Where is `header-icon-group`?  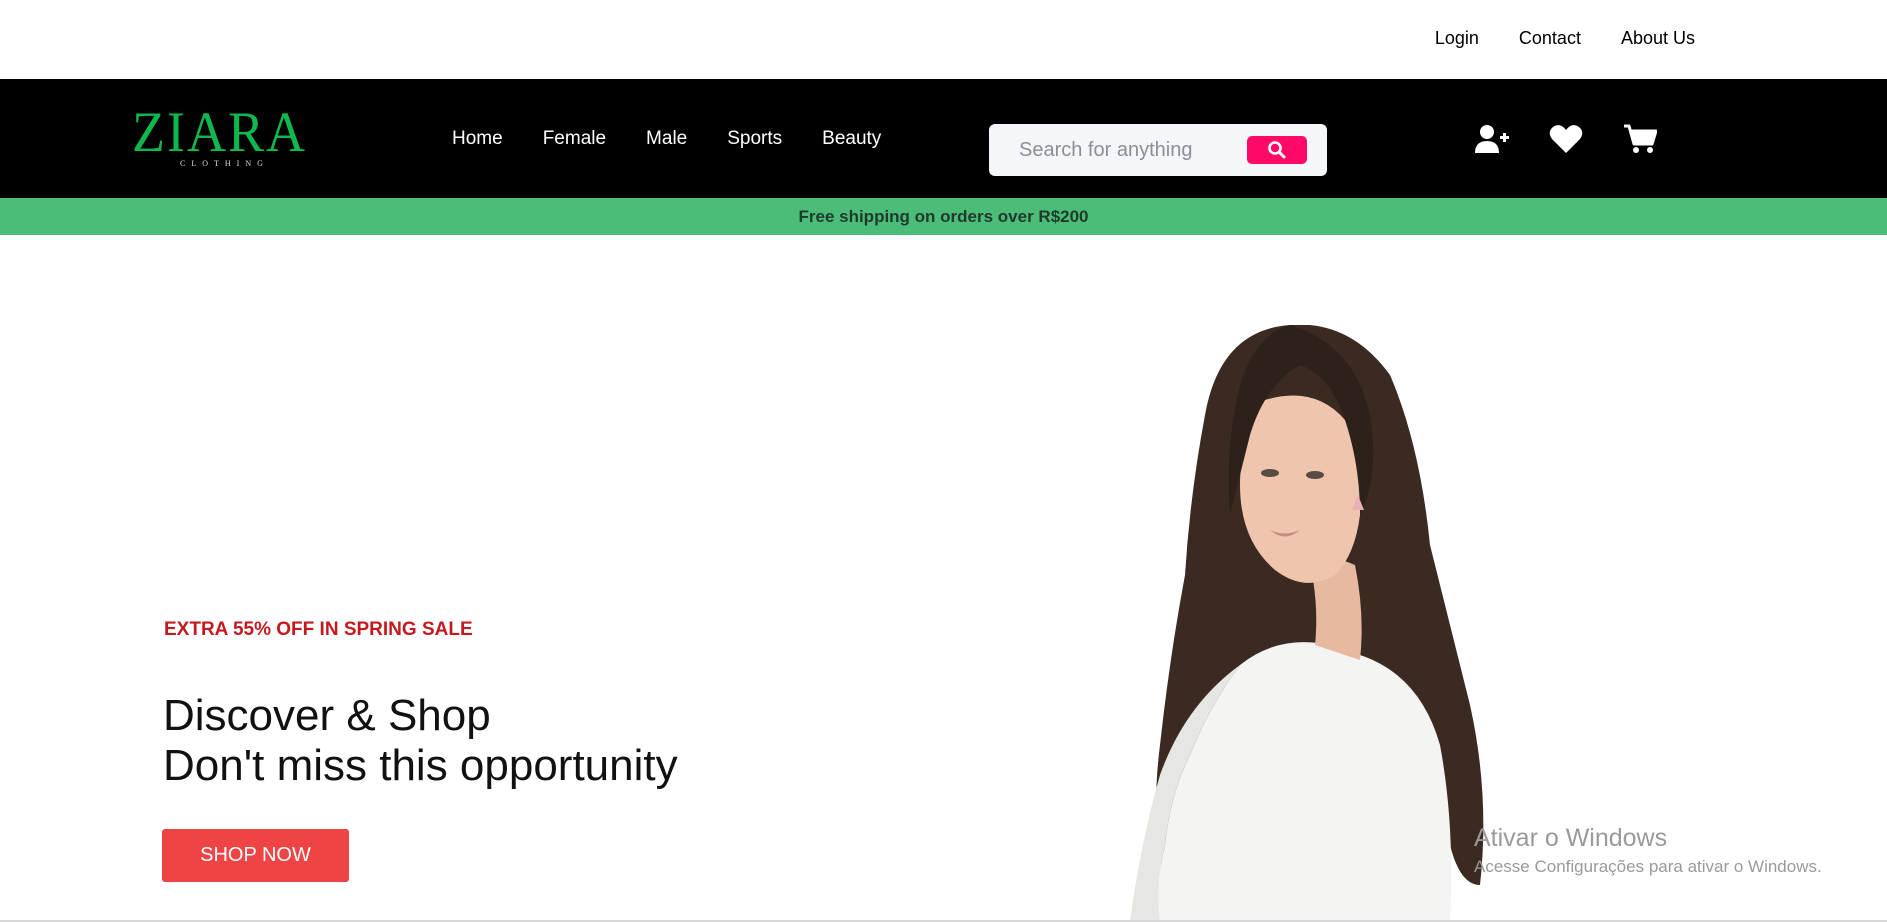
header-icon-group is located at coordinates (1566, 138).